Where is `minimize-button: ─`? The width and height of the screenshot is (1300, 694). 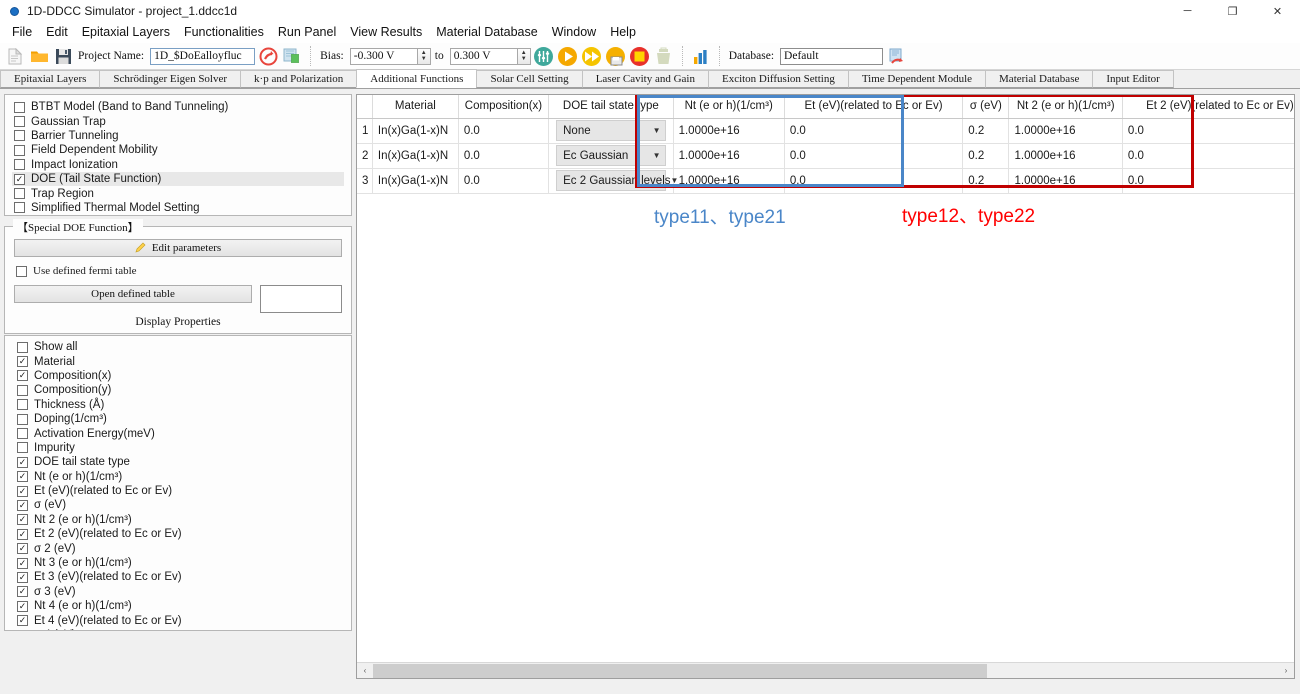
minimize-button: ─ is located at coordinates (1187, 11).